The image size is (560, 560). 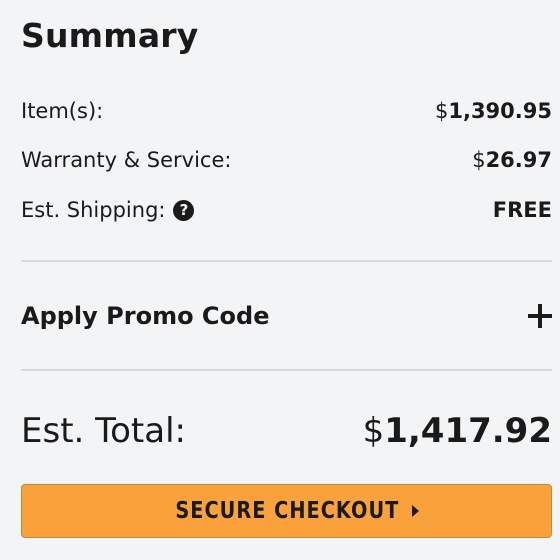 What do you see at coordinates (540, 316) in the screenshot?
I see `plus-icon` at bounding box center [540, 316].